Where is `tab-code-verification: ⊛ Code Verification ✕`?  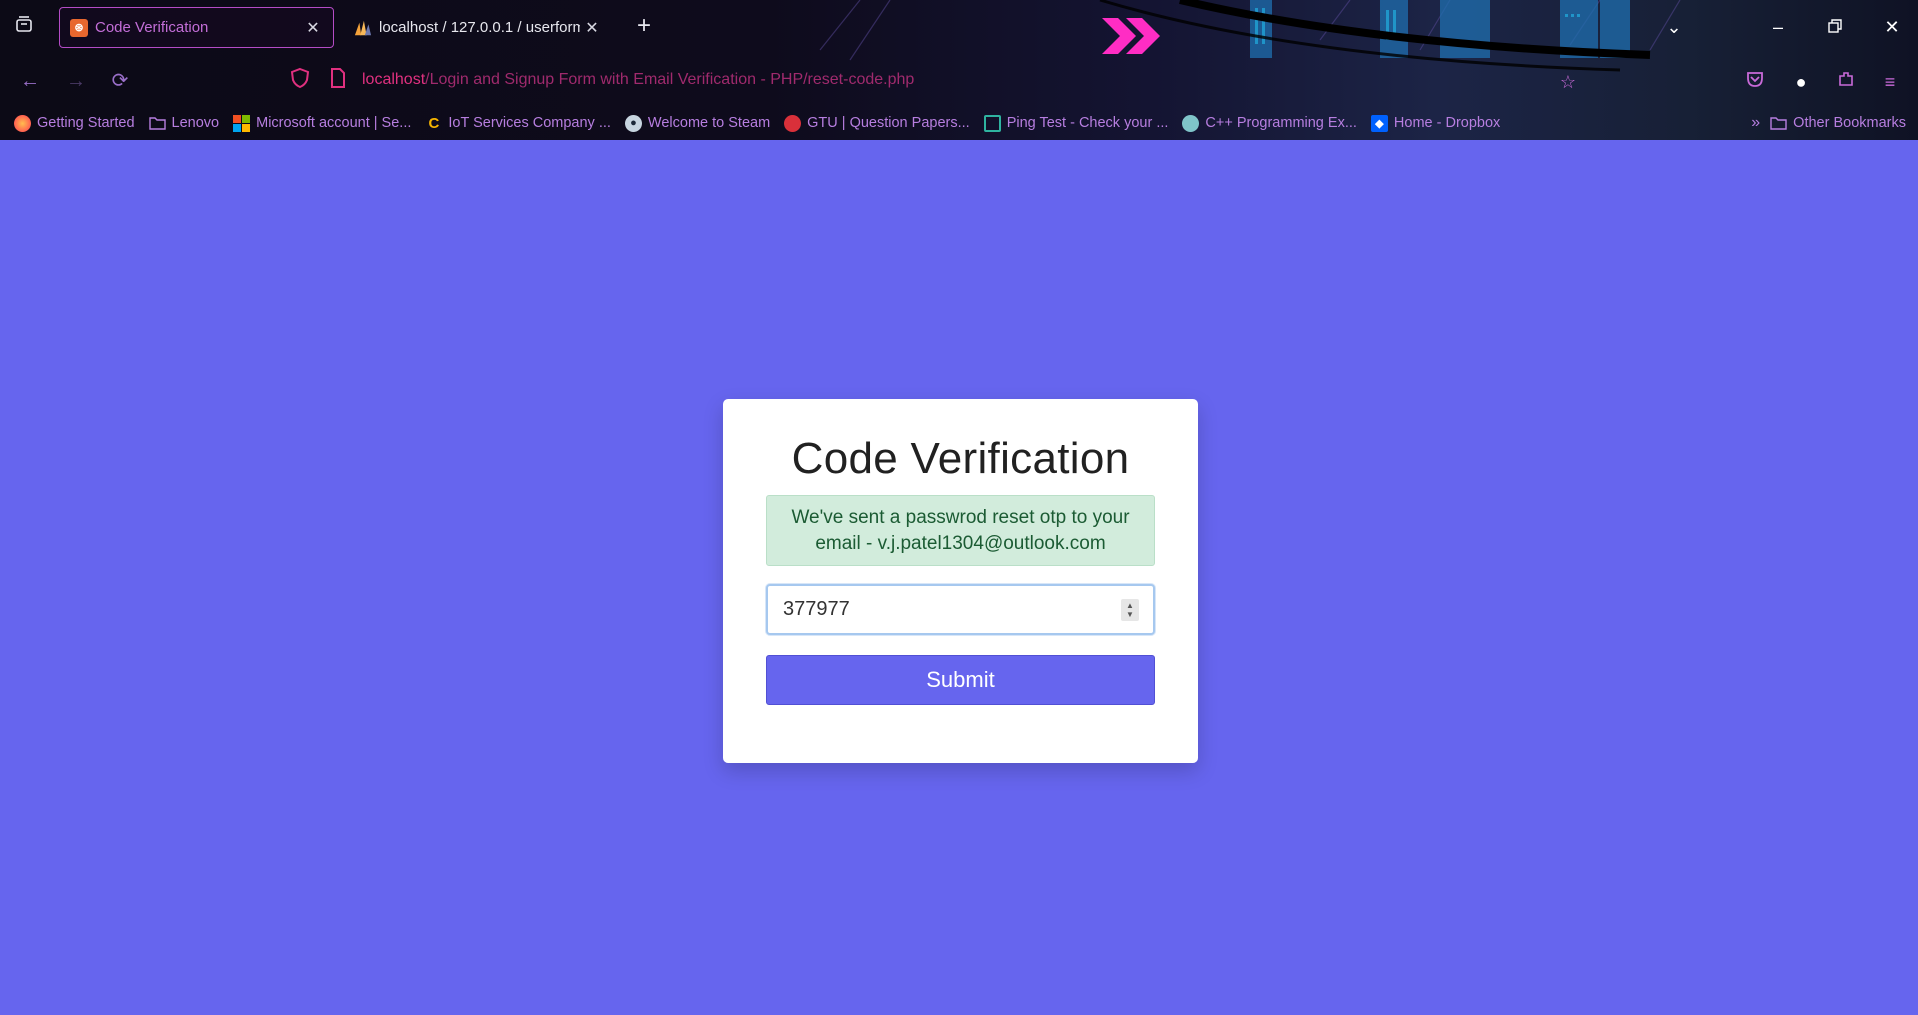
tab-code-verification: ⊛ Code Verification ✕ is located at coordinates (196, 27).